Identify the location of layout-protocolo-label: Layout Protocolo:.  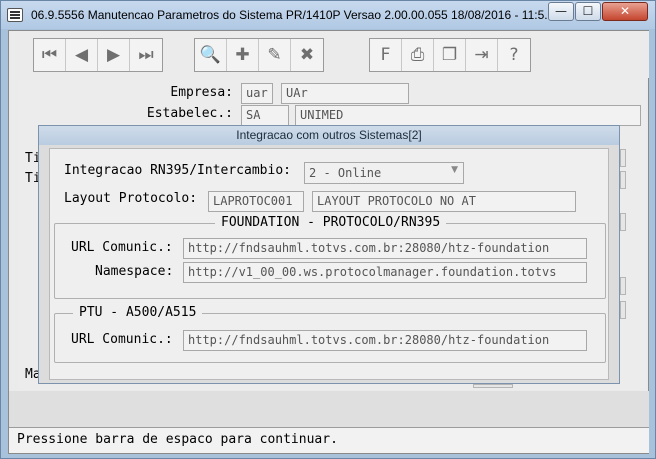
(131, 198).